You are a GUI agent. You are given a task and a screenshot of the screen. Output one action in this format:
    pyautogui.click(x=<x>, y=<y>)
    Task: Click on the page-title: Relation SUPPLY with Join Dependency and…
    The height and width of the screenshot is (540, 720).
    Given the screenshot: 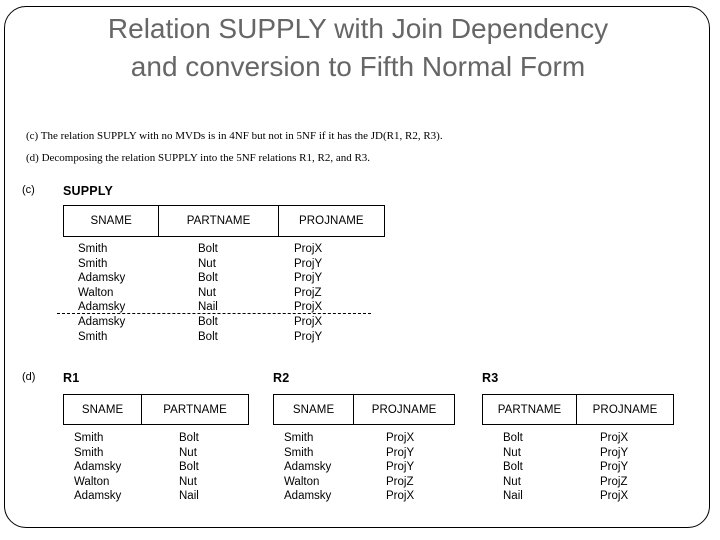 What is the action you would take?
    pyautogui.click(x=358, y=47)
    